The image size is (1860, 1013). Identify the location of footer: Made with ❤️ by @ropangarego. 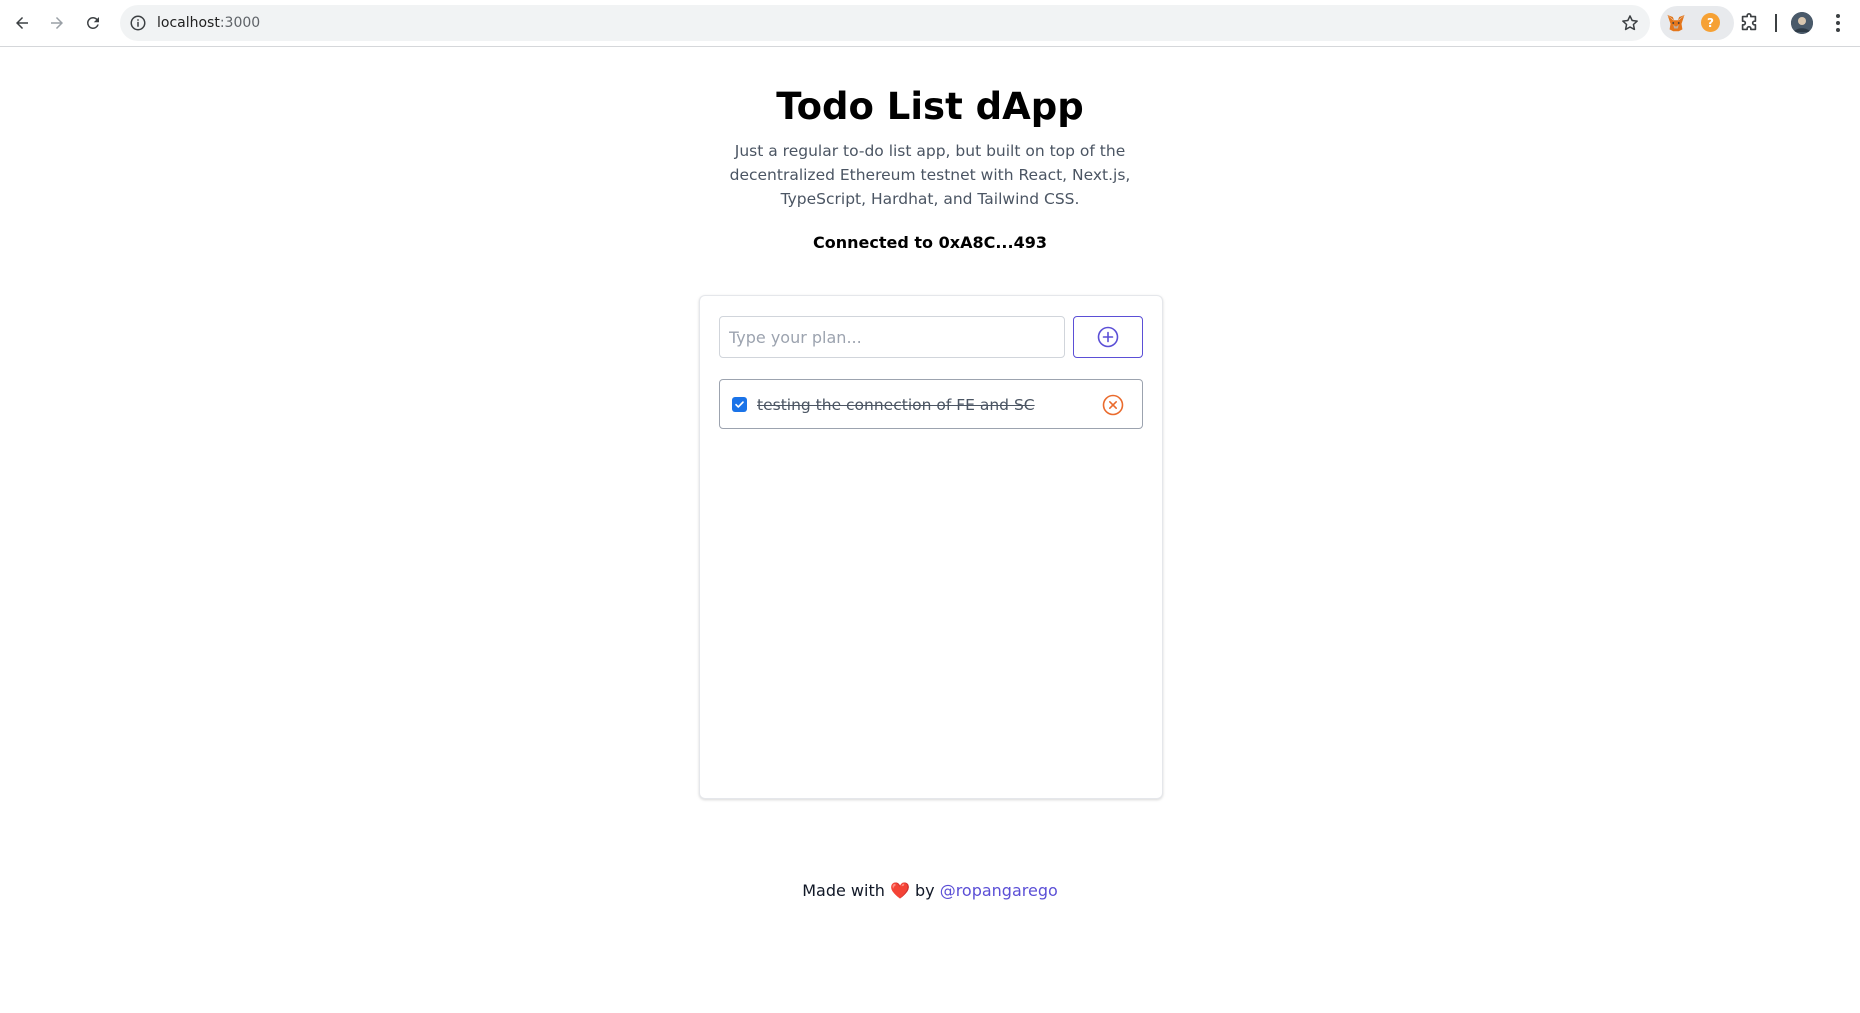
(930, 891).